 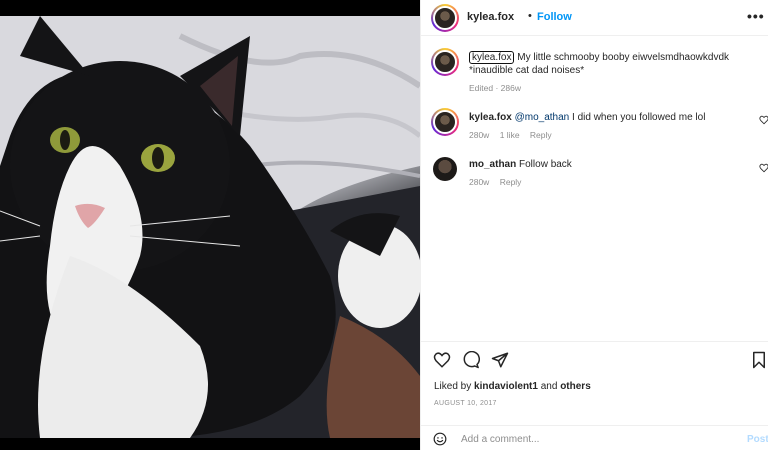 What do you see at coordinates (554, 17) in the screenshot?
I see `follow-button: Follow` at bounding box center [554, 17].